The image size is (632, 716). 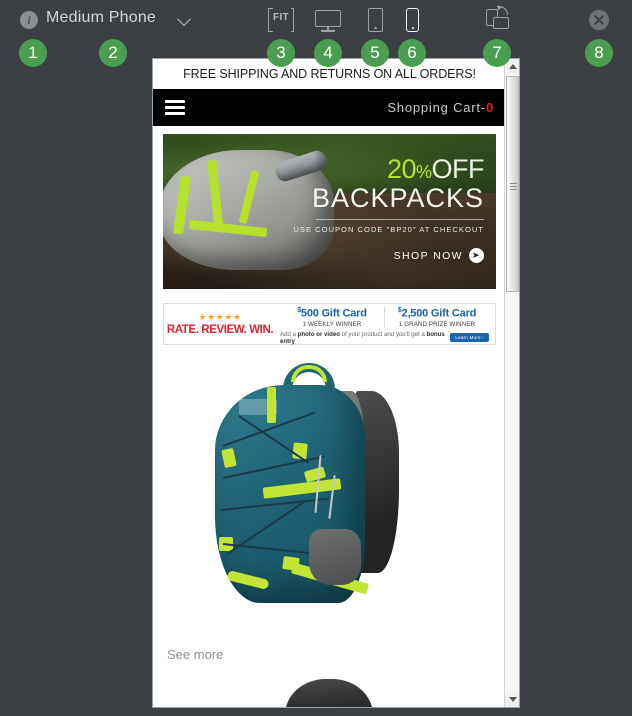 I want to click on hero-headline: BACKPACKS, so click(x=397, y=198).